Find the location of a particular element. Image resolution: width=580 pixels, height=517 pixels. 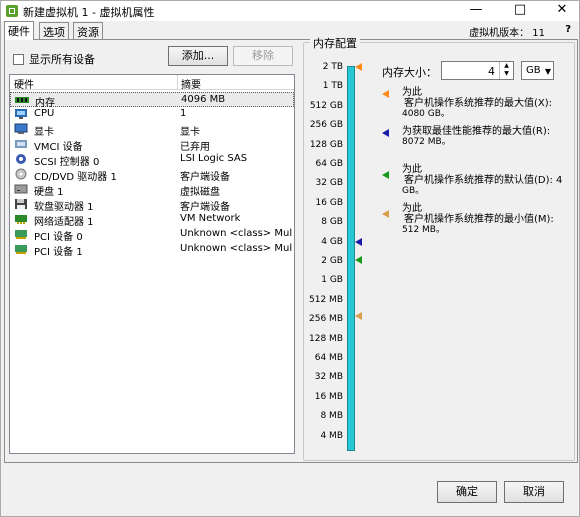

video-card-icon is located at coordinates (21, 128).